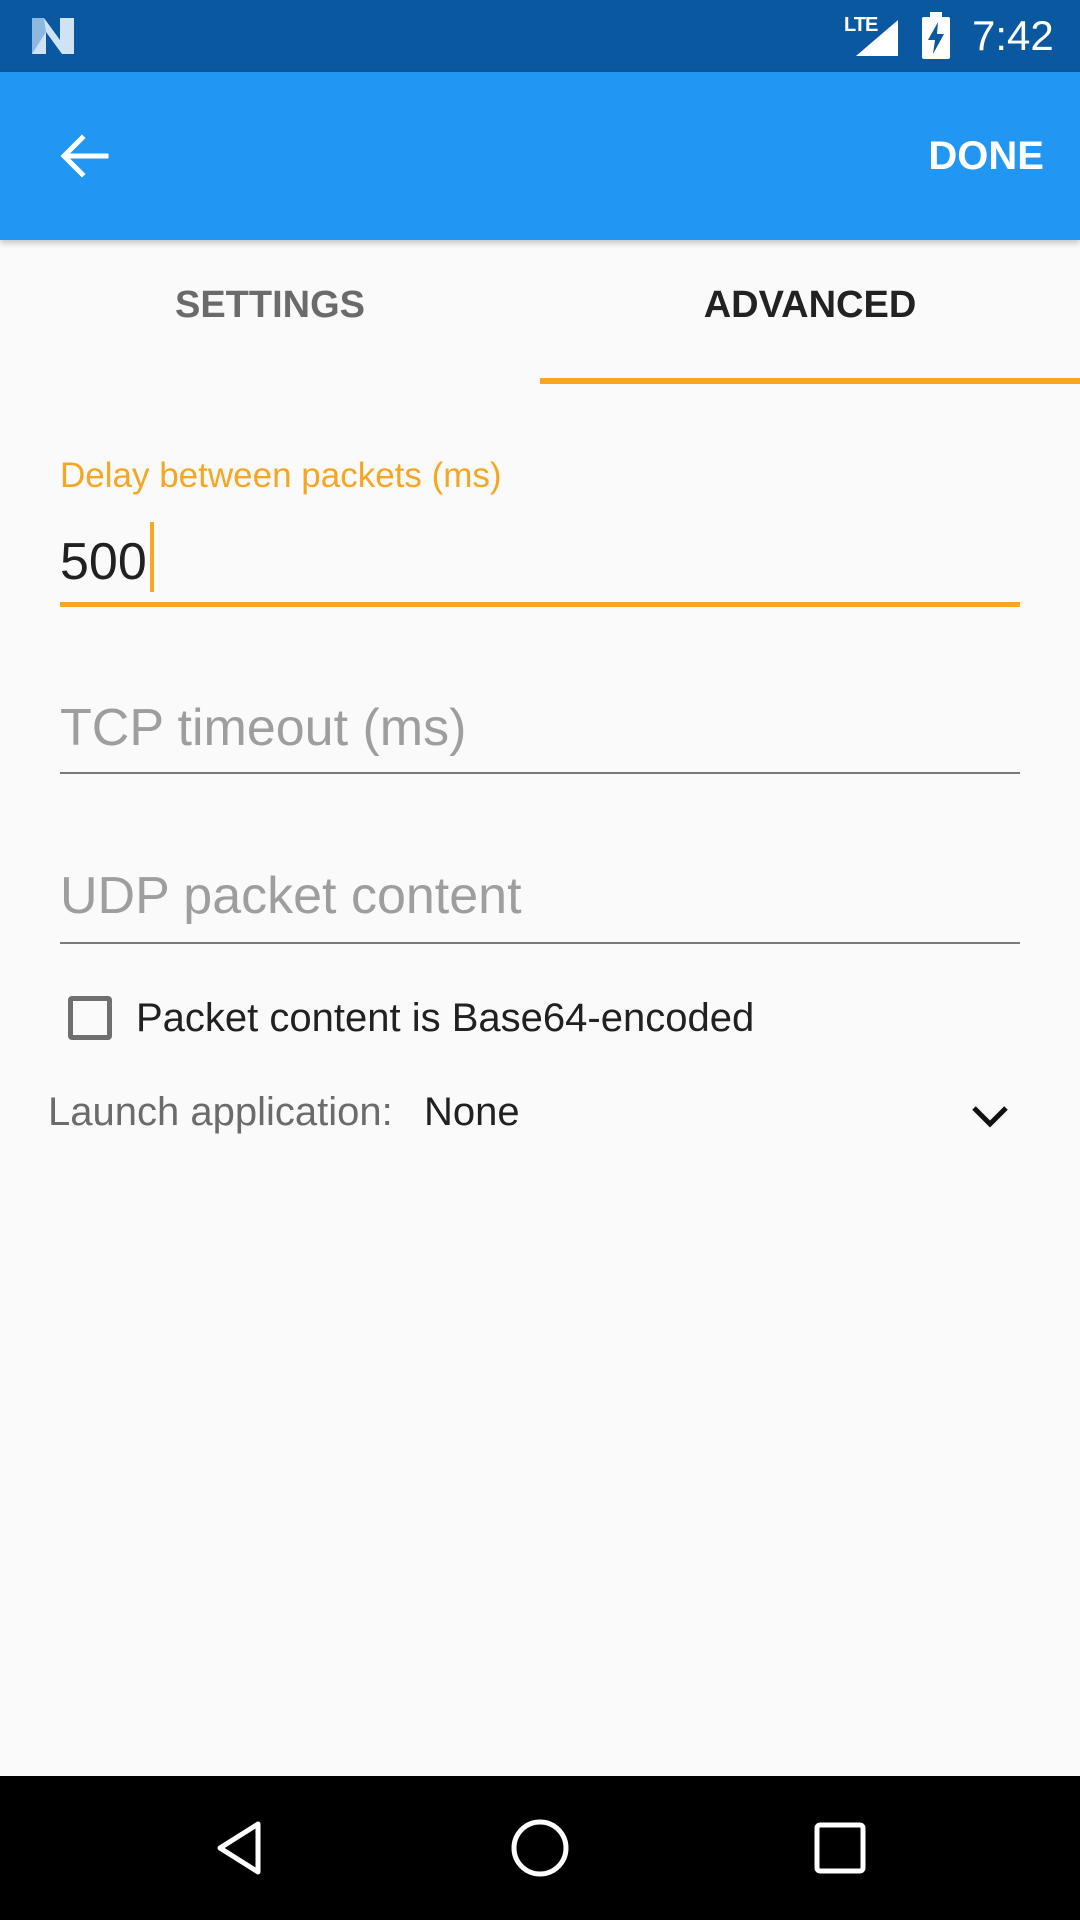 The image size is (1080, 1920). What do you see at coordinates (472, 1112) in the screenshot?
I see `launch-application-value: None` at bounding box center [472, 1112].